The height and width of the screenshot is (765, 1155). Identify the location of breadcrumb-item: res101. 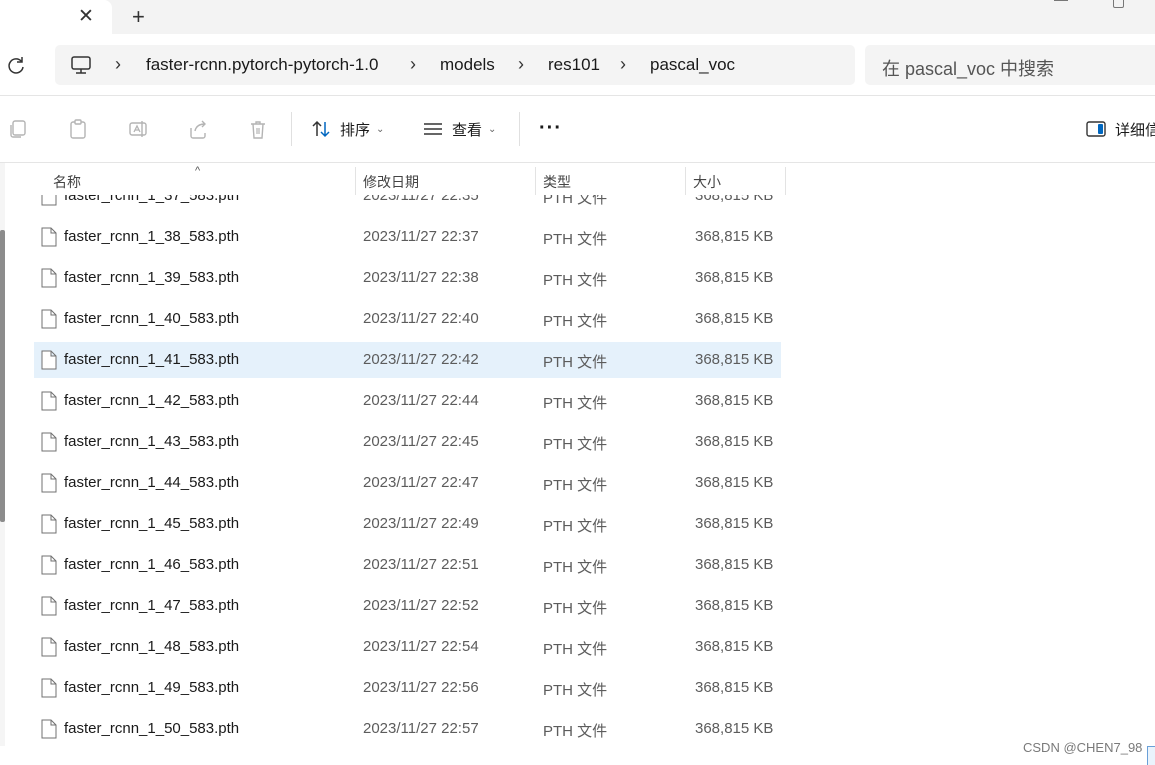
(574, 65).